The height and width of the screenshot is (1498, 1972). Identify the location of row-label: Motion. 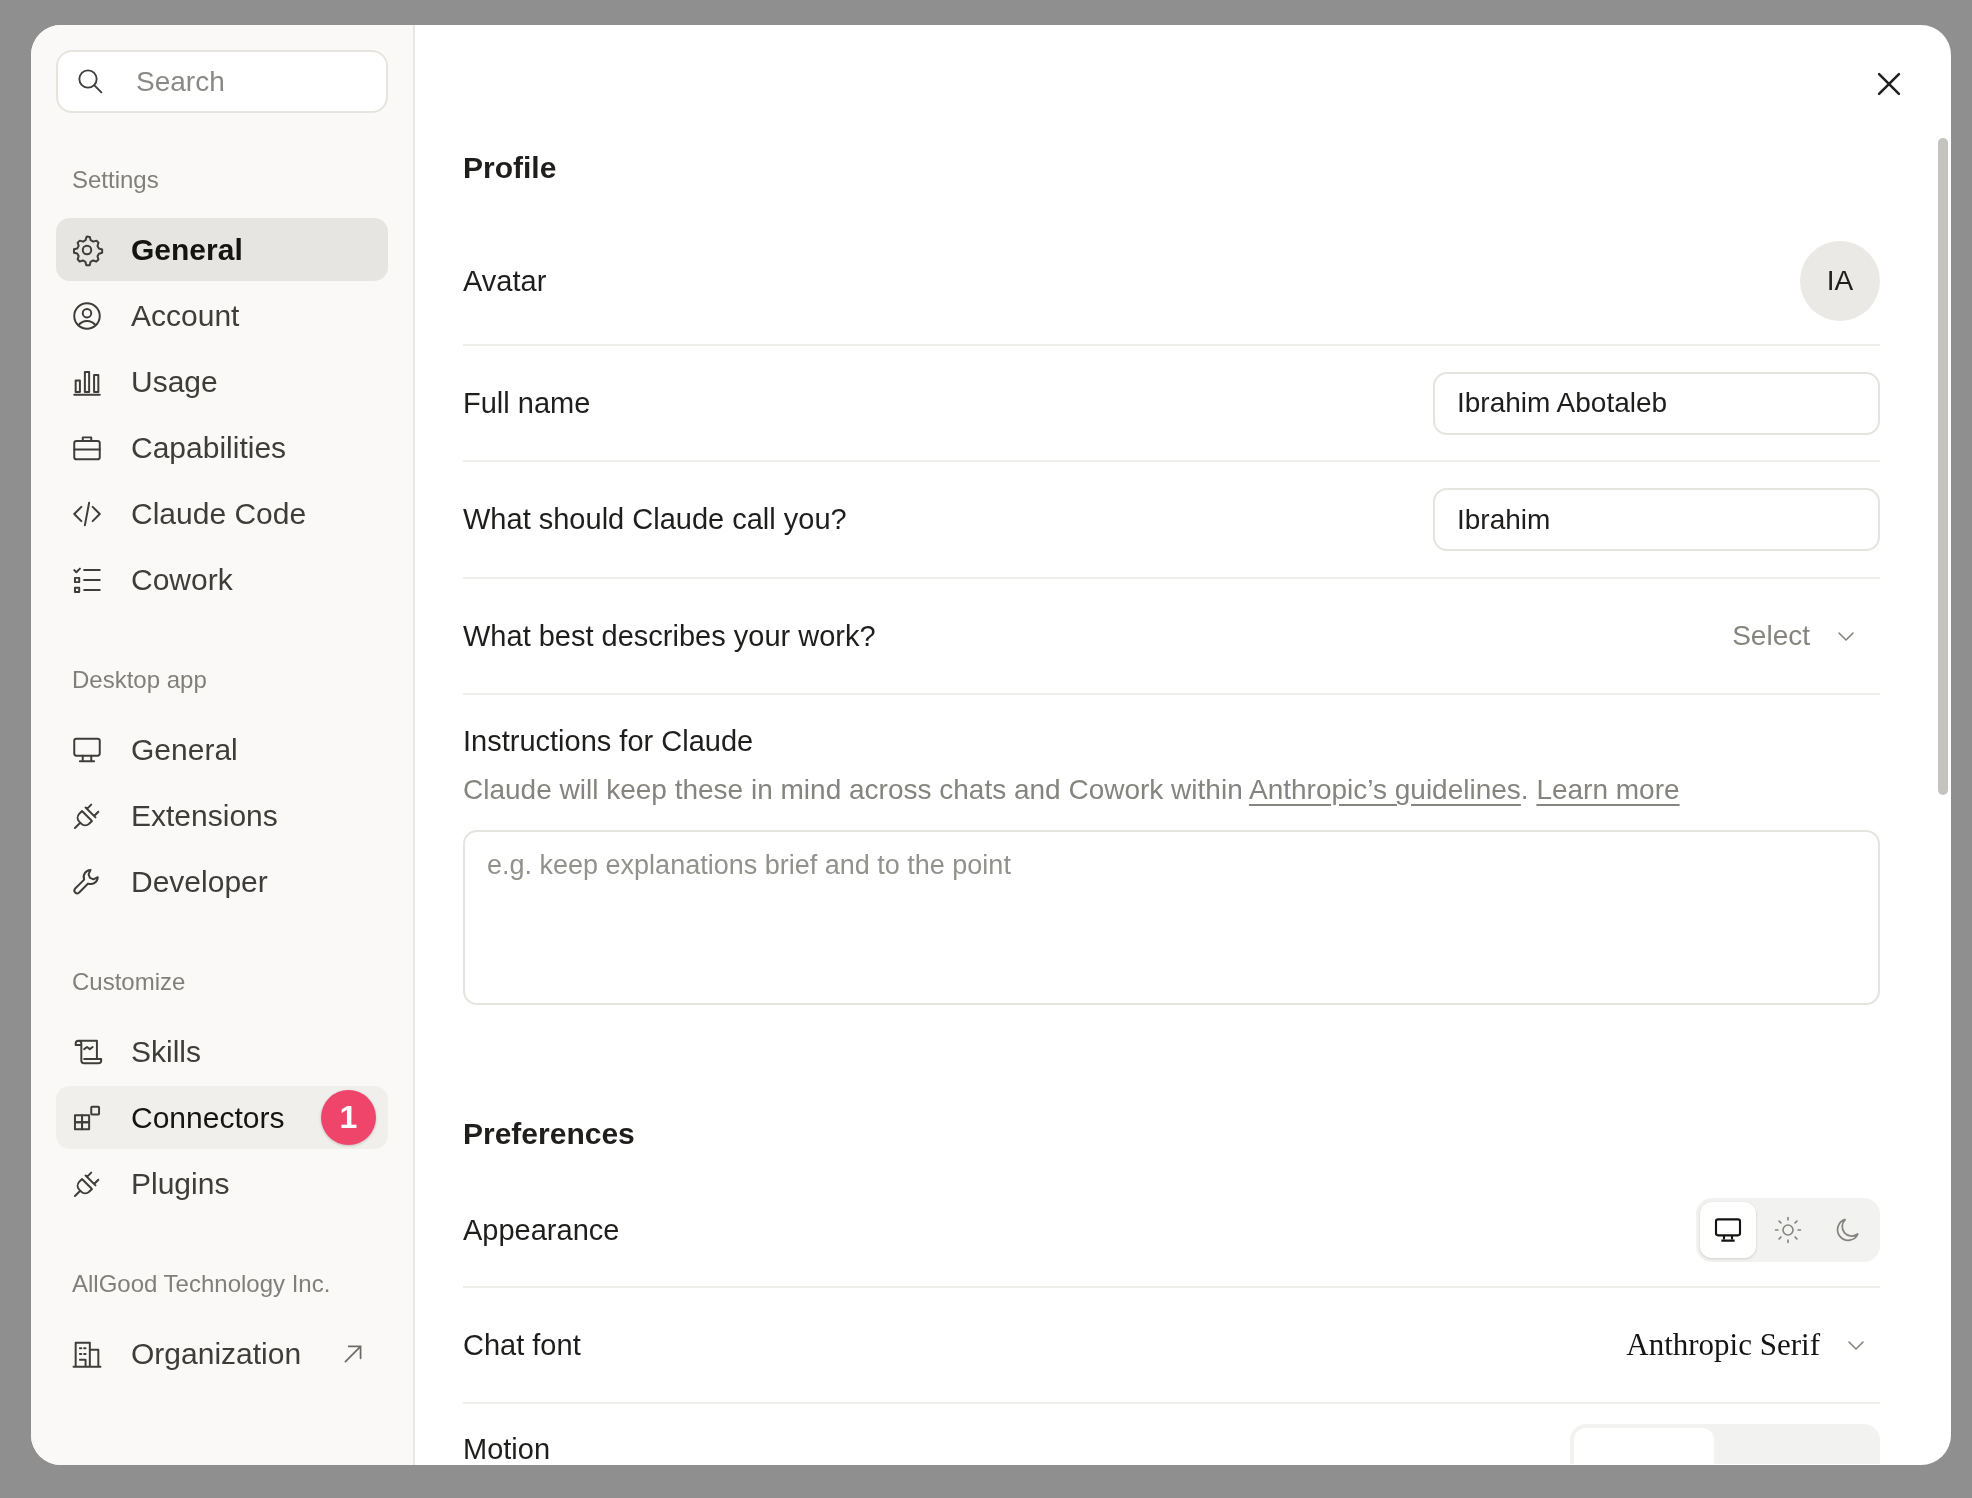
(507, 1449).